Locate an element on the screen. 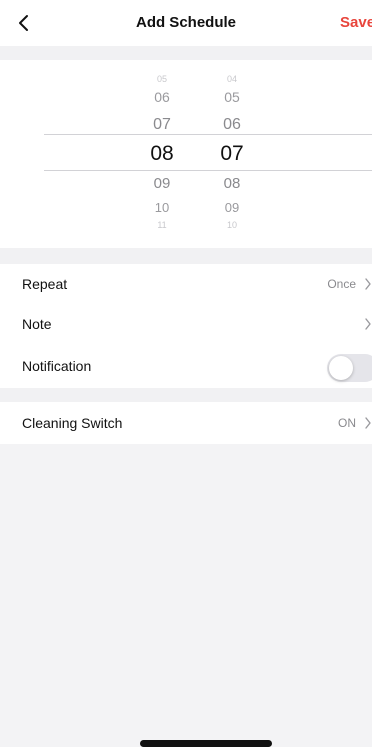  hour-option: 07 is located at coordinates (162, 125).